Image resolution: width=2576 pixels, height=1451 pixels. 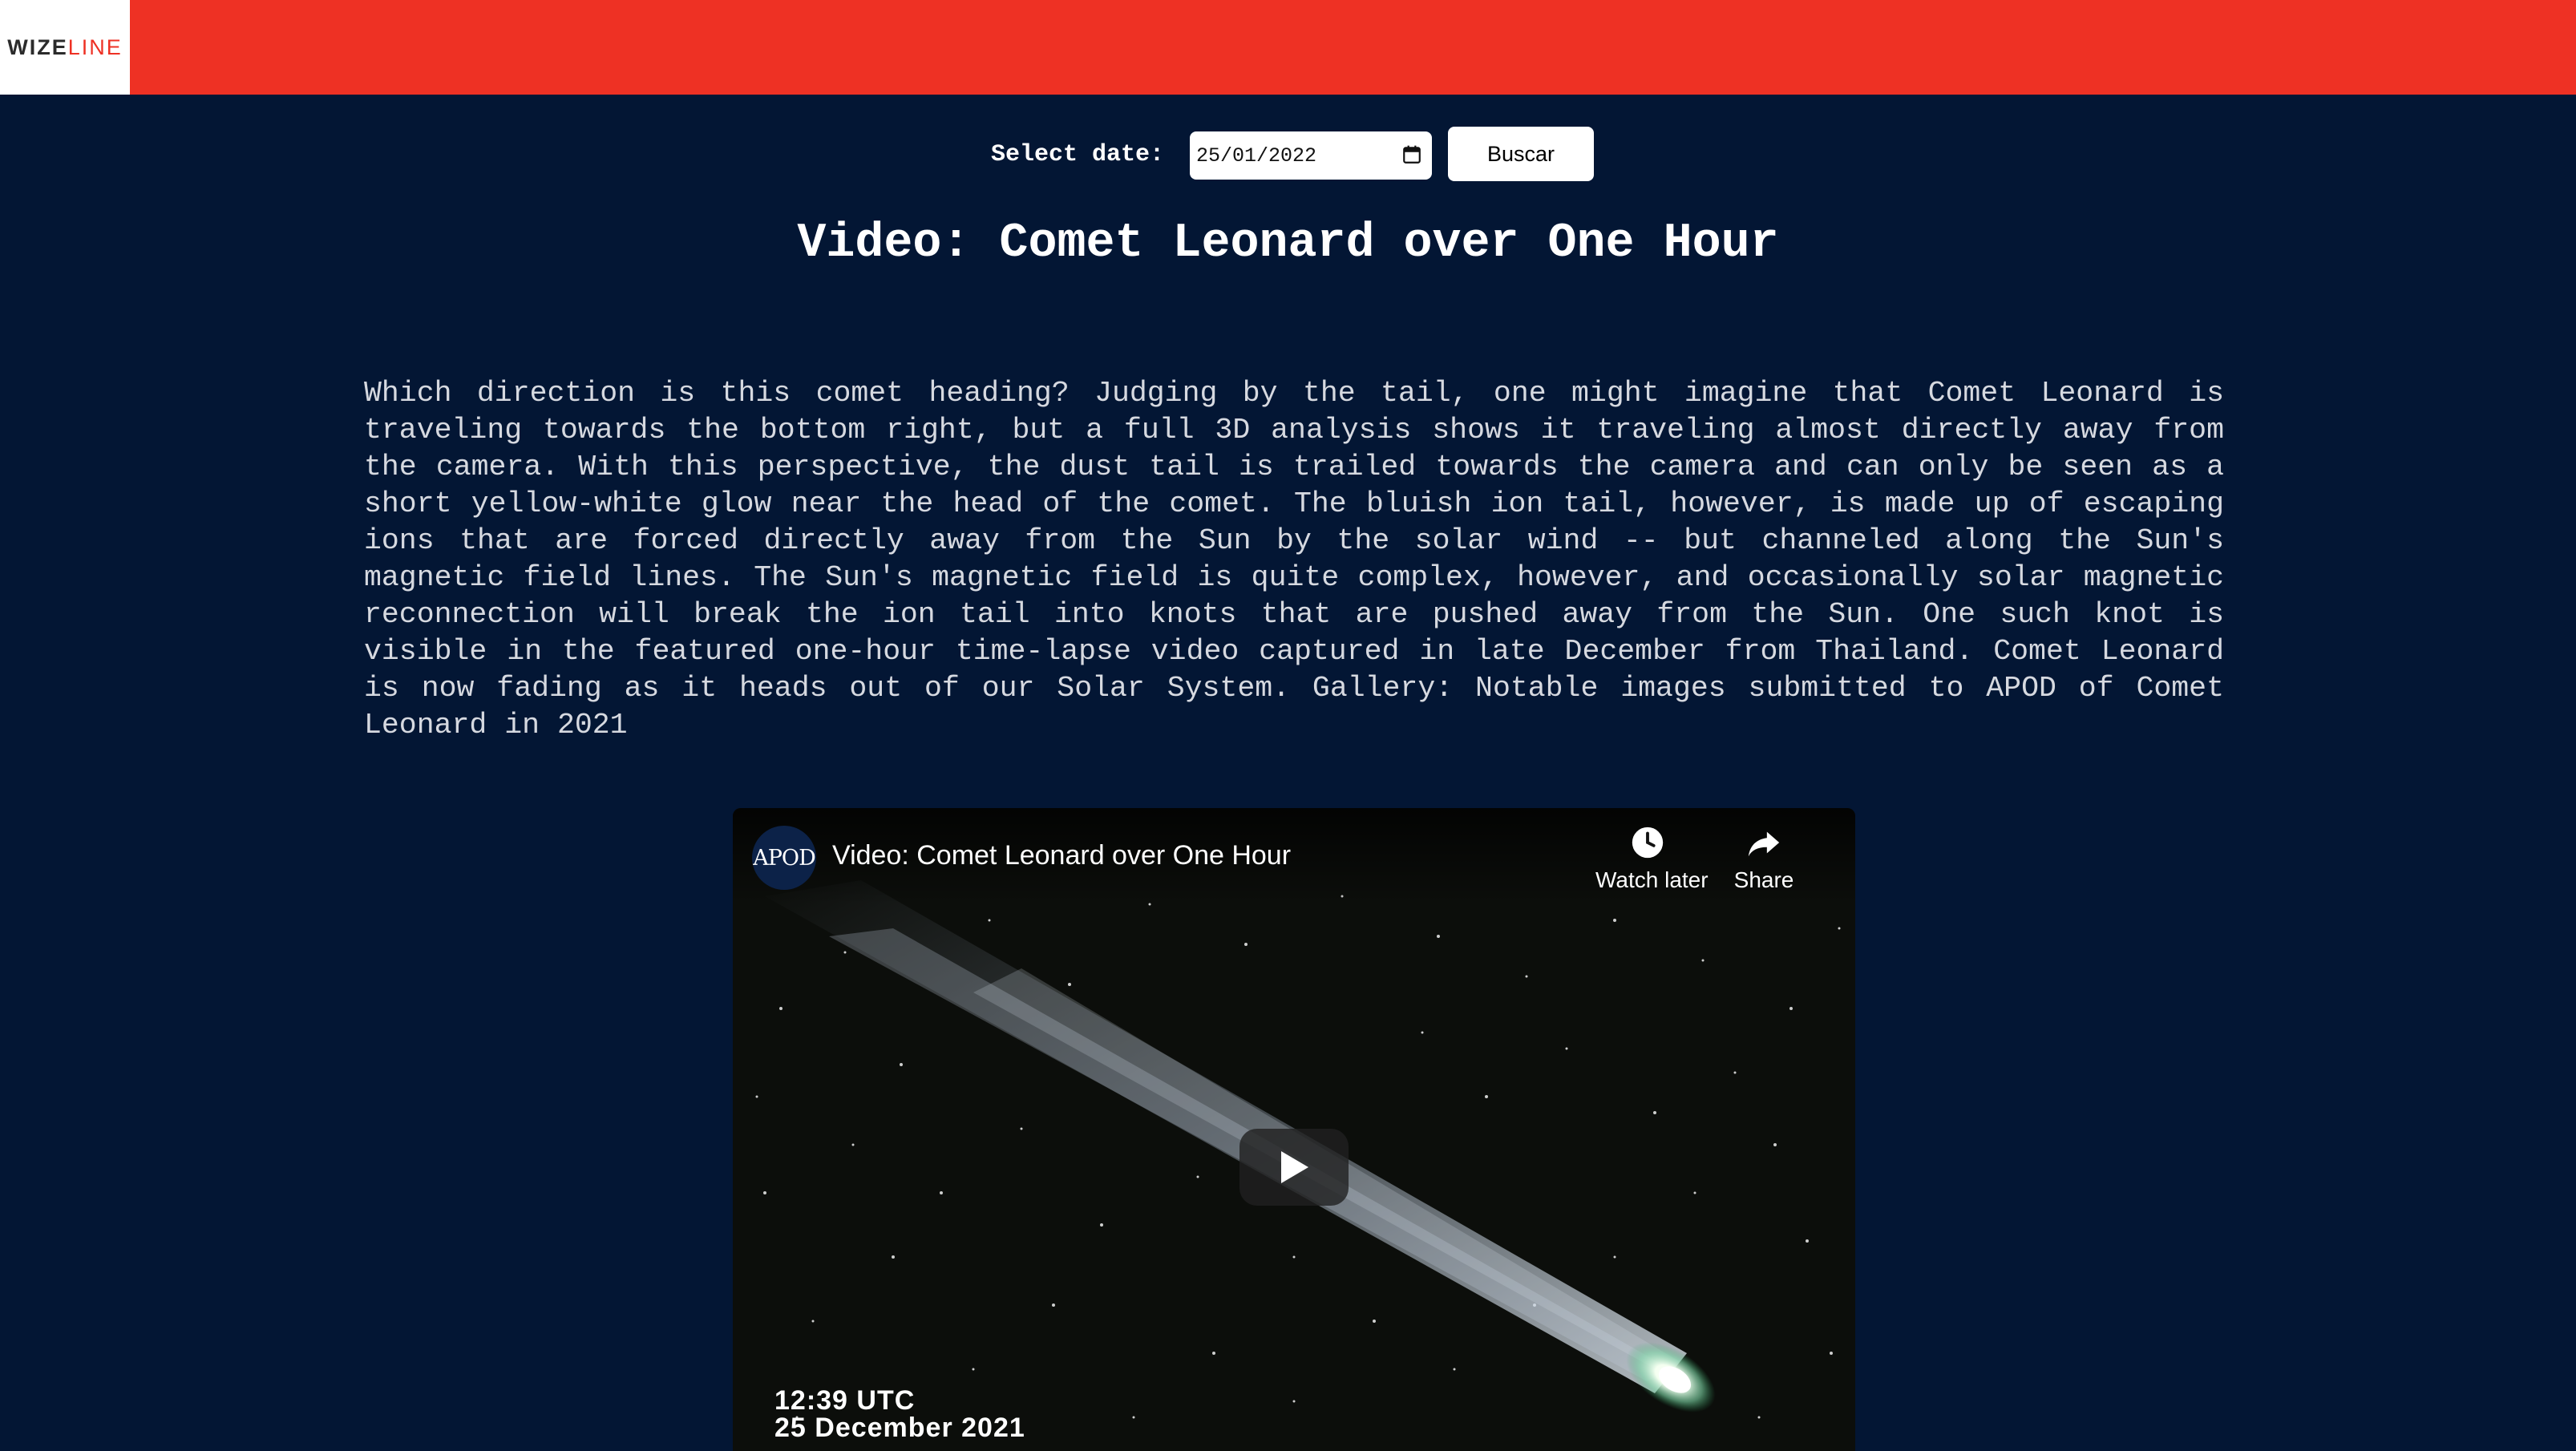 What do you see at coordinates (845, 1400) in the screenshot?
I see `overlay-time: 12:39 UTC` at bounding box center [845, 1400].